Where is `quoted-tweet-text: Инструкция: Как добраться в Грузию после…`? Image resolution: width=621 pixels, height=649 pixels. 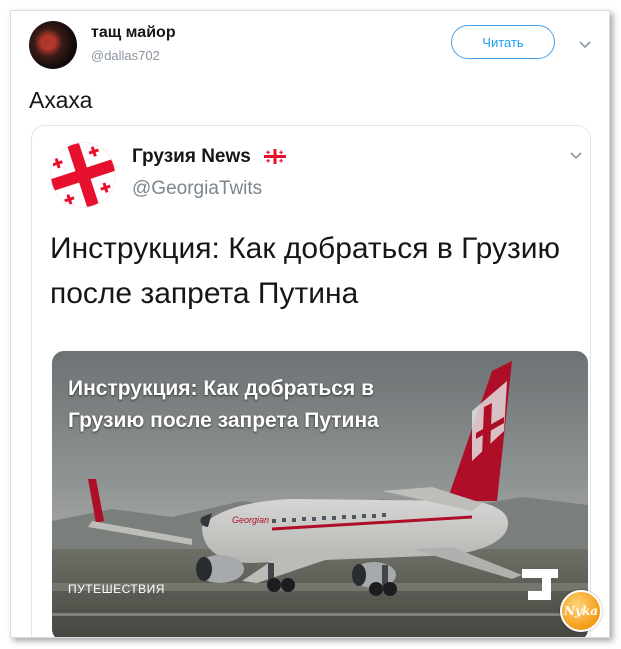 quoted-tweet-text: Инструкция: Как добраться в Грузию после… is located at coordinates (305, 271).